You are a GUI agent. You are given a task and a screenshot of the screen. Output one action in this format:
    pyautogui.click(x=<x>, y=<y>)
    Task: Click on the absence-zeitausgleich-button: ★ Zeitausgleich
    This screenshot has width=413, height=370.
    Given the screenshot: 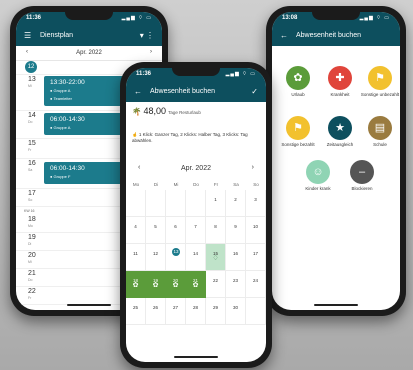 What is the action you would take?
    pyautogui.click(x=340, y=131)
    